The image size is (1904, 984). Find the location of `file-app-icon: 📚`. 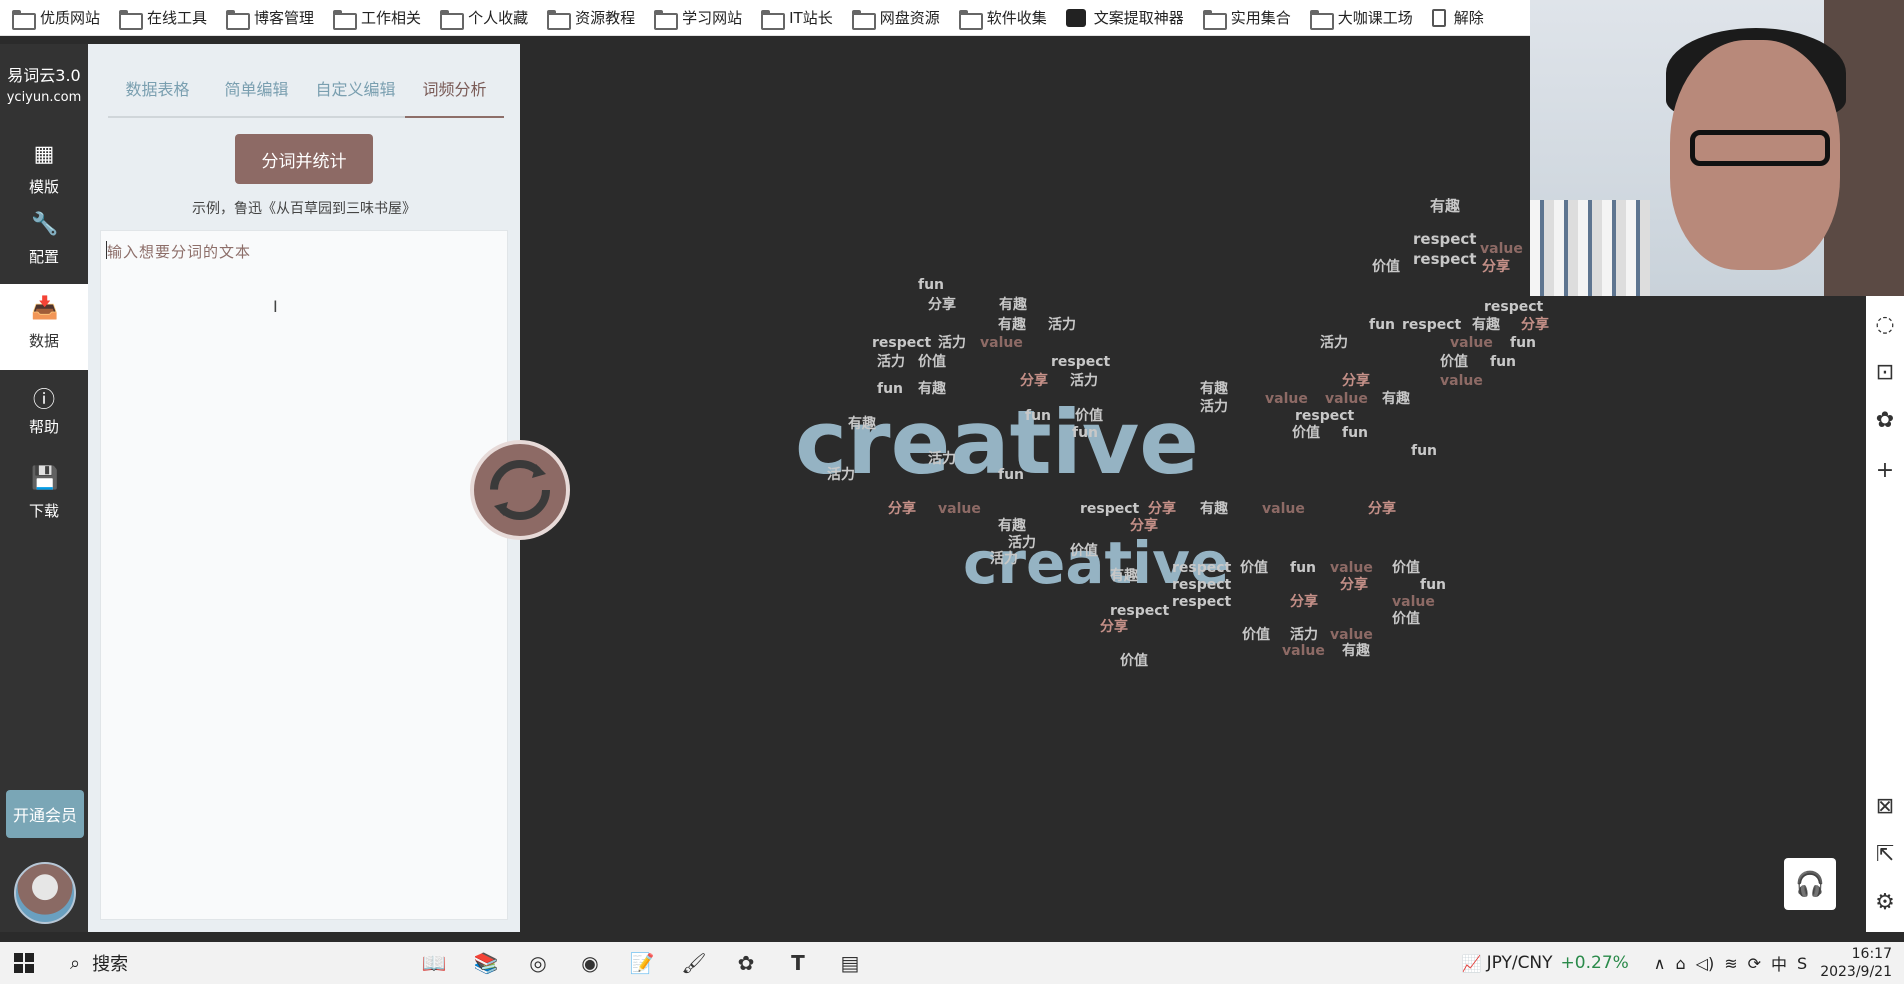

file-app-icon: 📚 is located at coordinates (486, 963).